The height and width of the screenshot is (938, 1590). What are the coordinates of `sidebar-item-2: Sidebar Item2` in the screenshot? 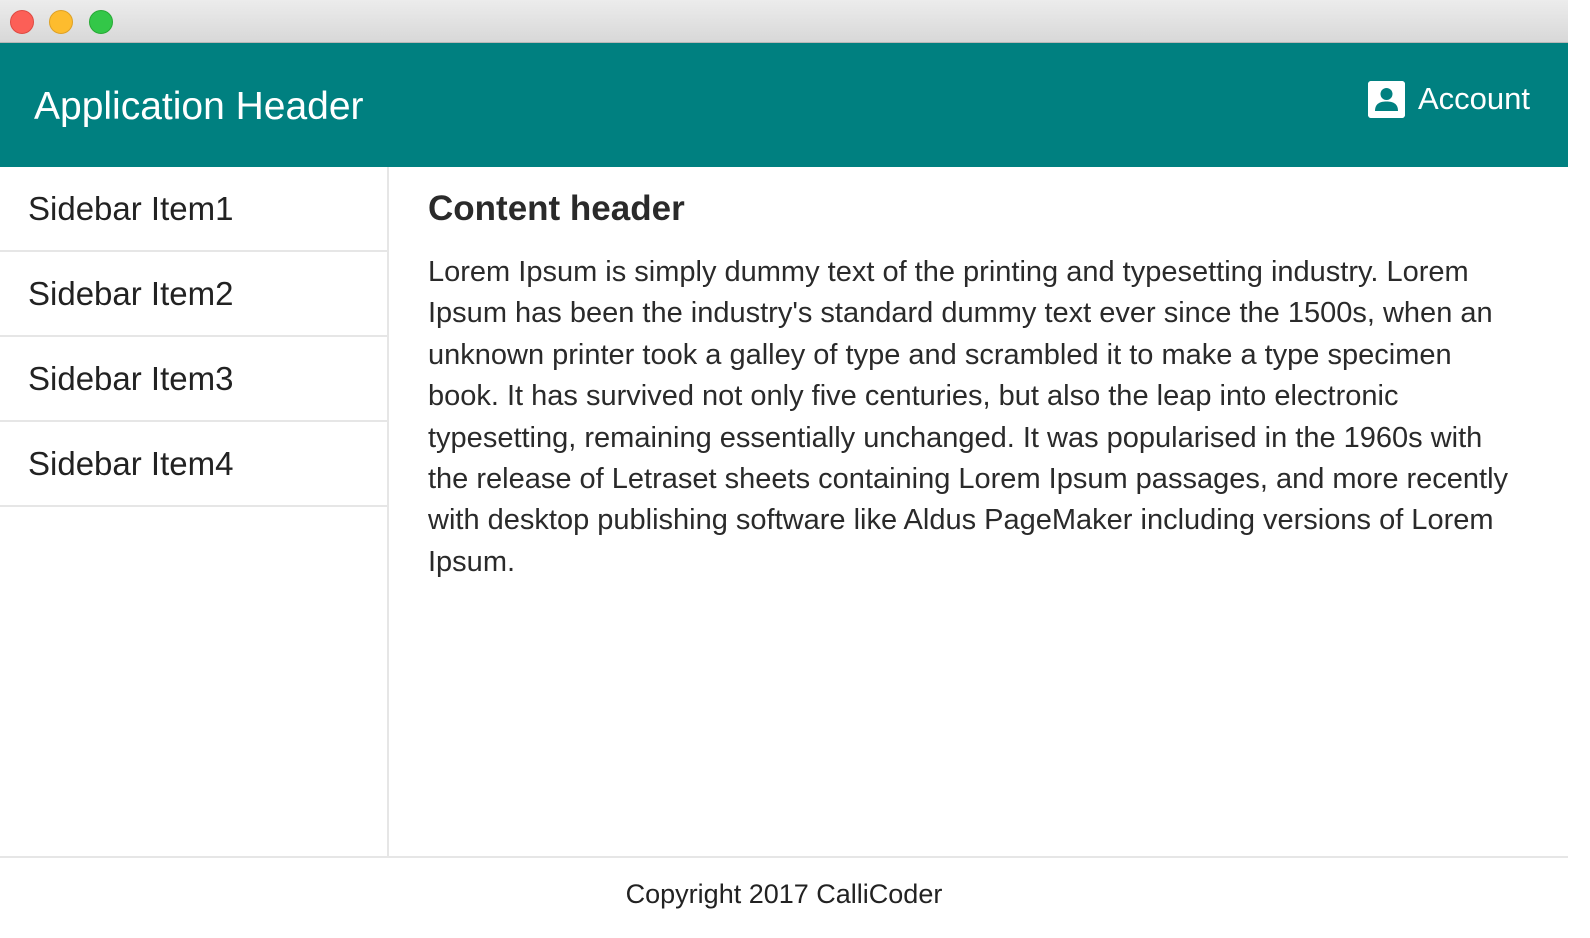 It's located at (193, 294).